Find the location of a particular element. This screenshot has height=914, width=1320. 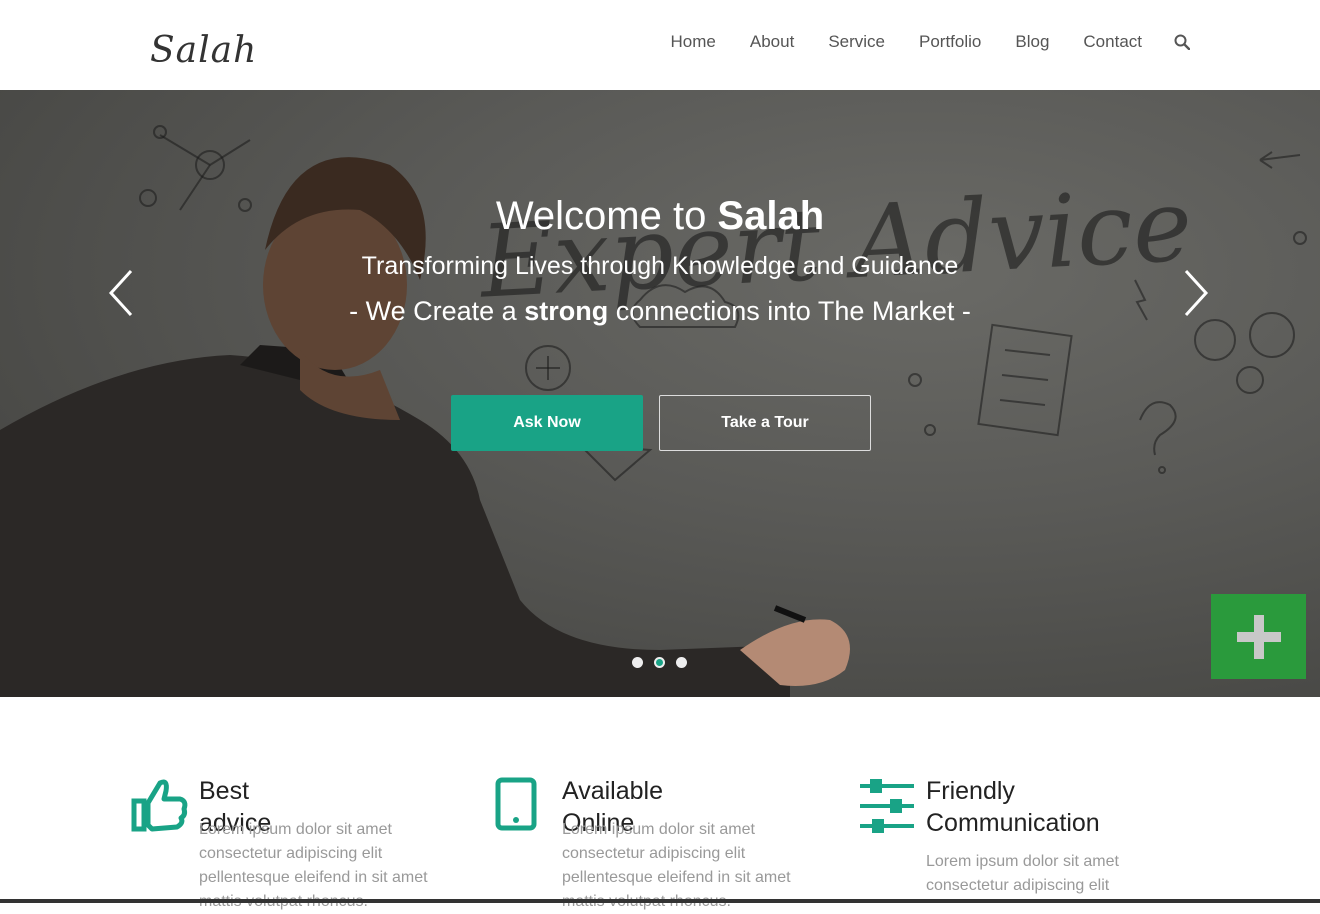

site-logo: Salah is located at coordinates (203, 50).